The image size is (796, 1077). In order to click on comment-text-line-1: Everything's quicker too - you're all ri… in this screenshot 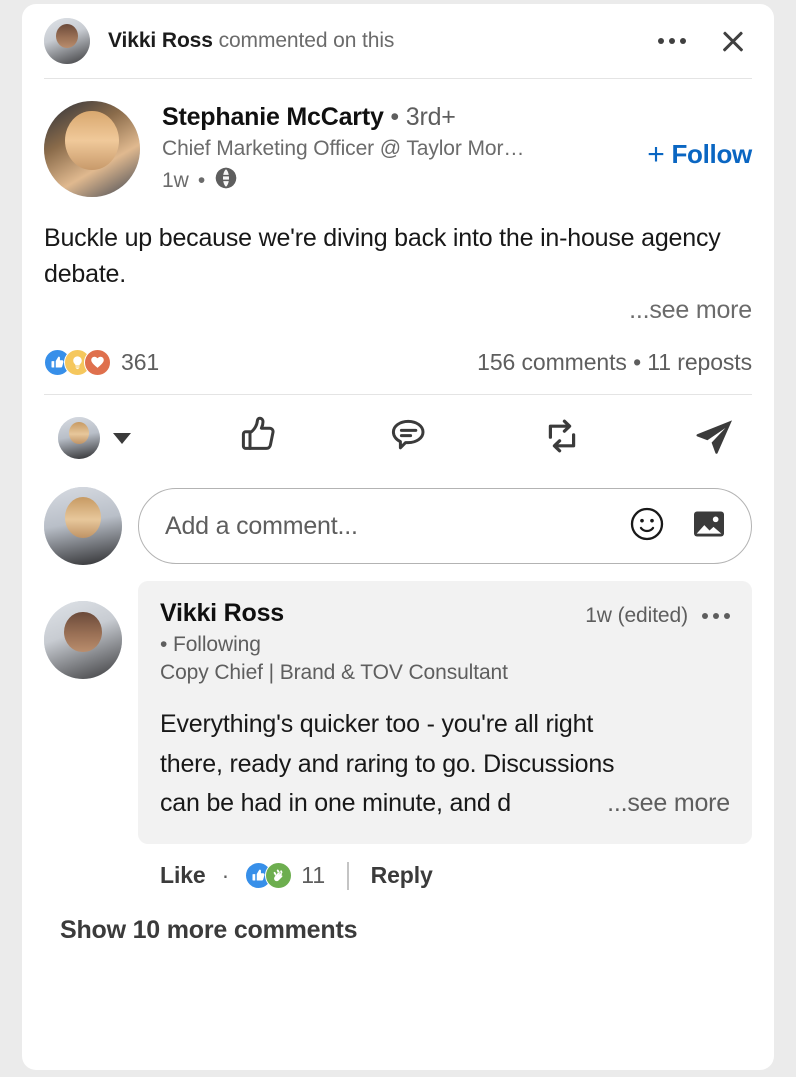, I will do `click(377, 724)`.